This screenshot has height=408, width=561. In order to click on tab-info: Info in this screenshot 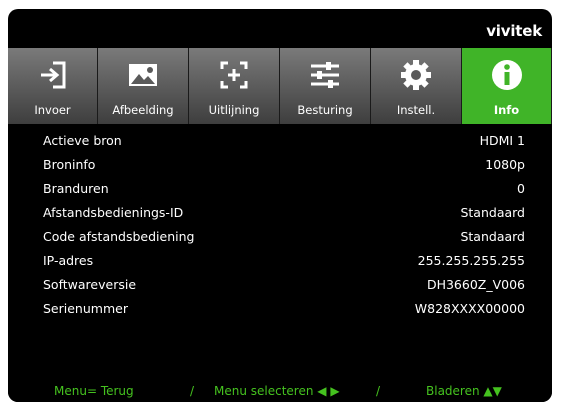, I will do `click(507, 86)`.